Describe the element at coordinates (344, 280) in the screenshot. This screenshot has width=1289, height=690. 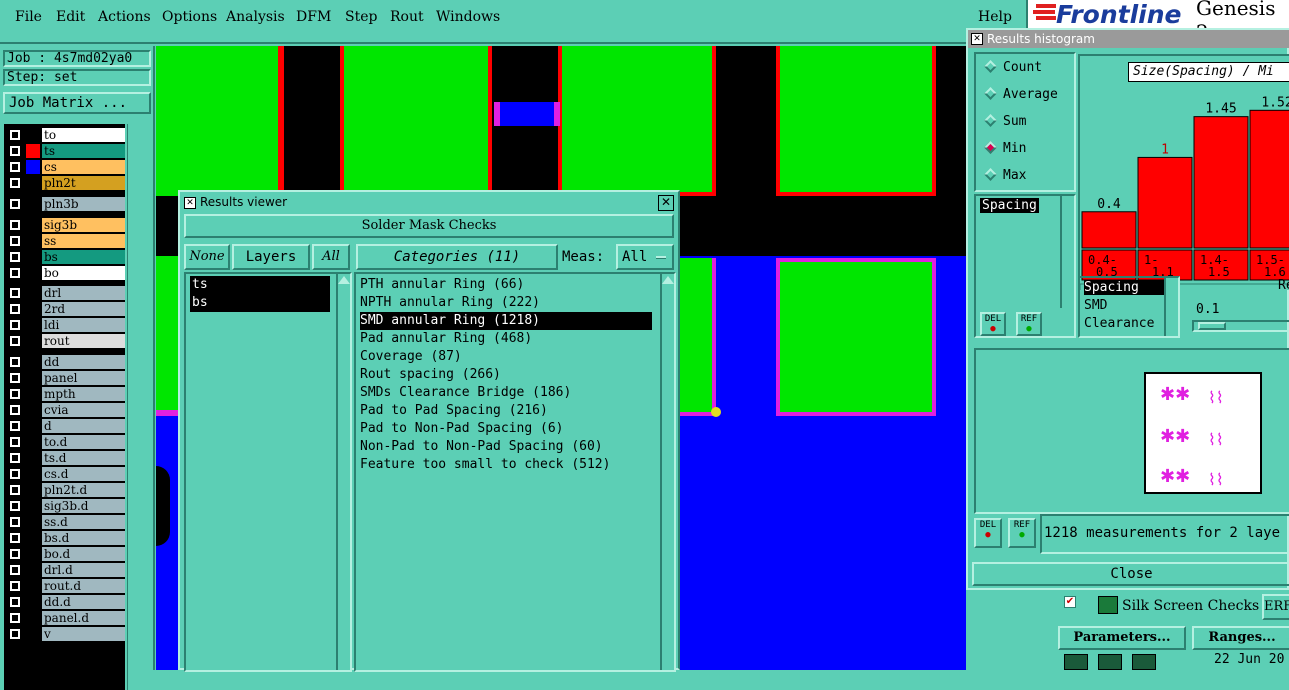
I see `scroll-up-icon` at that location.